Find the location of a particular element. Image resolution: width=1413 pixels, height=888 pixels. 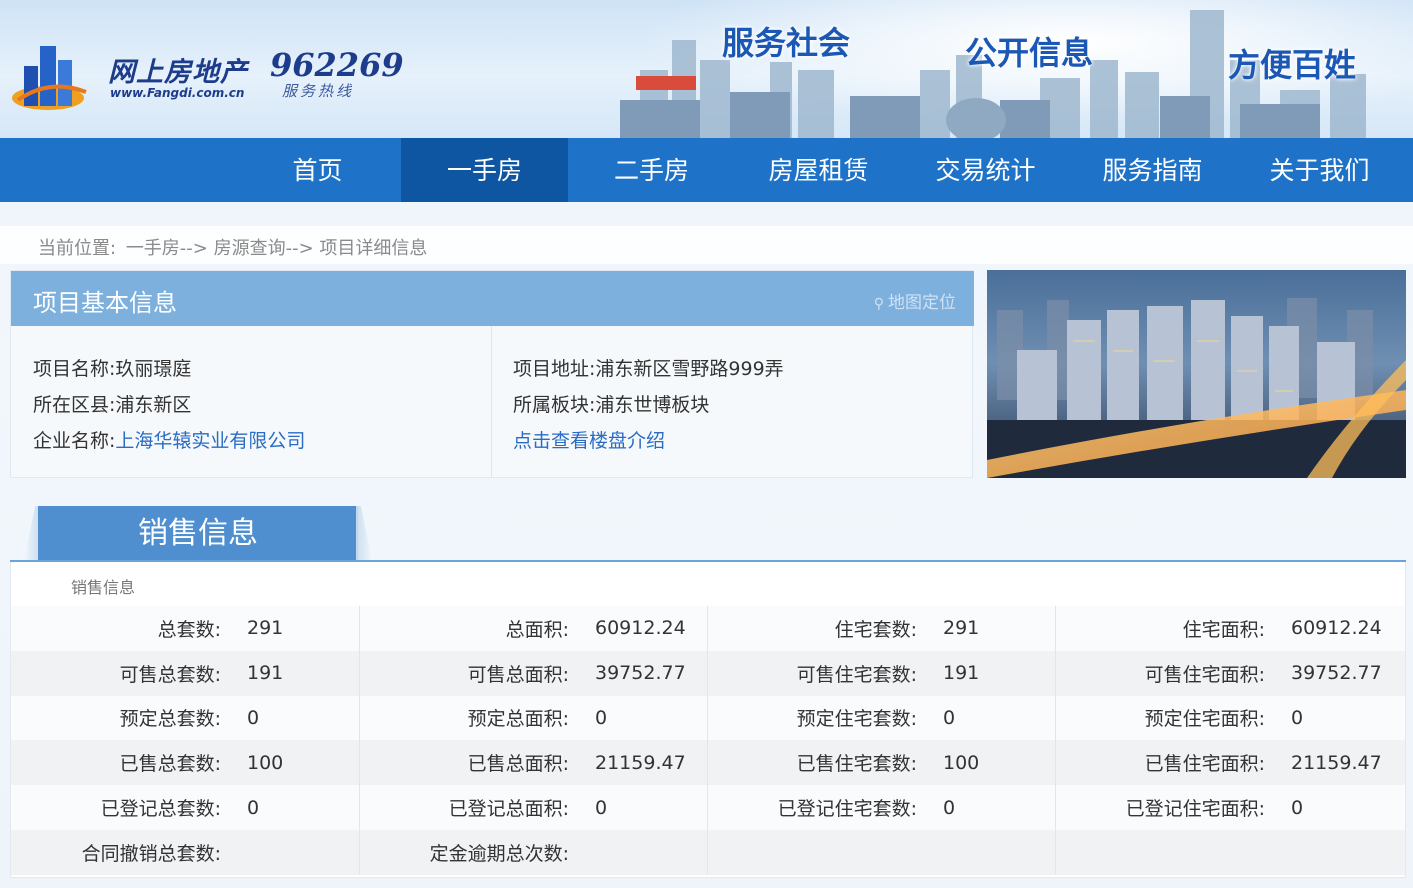

map-location-link: ⚲ 地图定位 is located at coordinates (915, 300).